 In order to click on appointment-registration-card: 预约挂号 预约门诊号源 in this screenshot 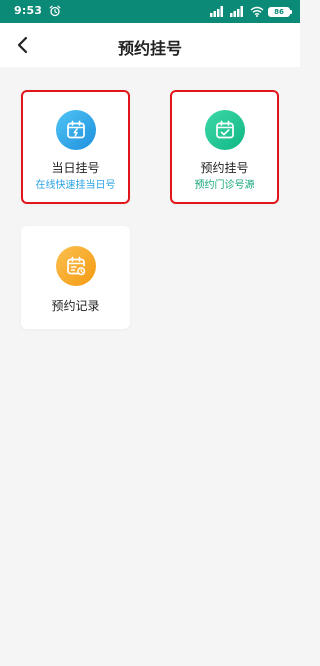, I will do `click(224, 147)`.